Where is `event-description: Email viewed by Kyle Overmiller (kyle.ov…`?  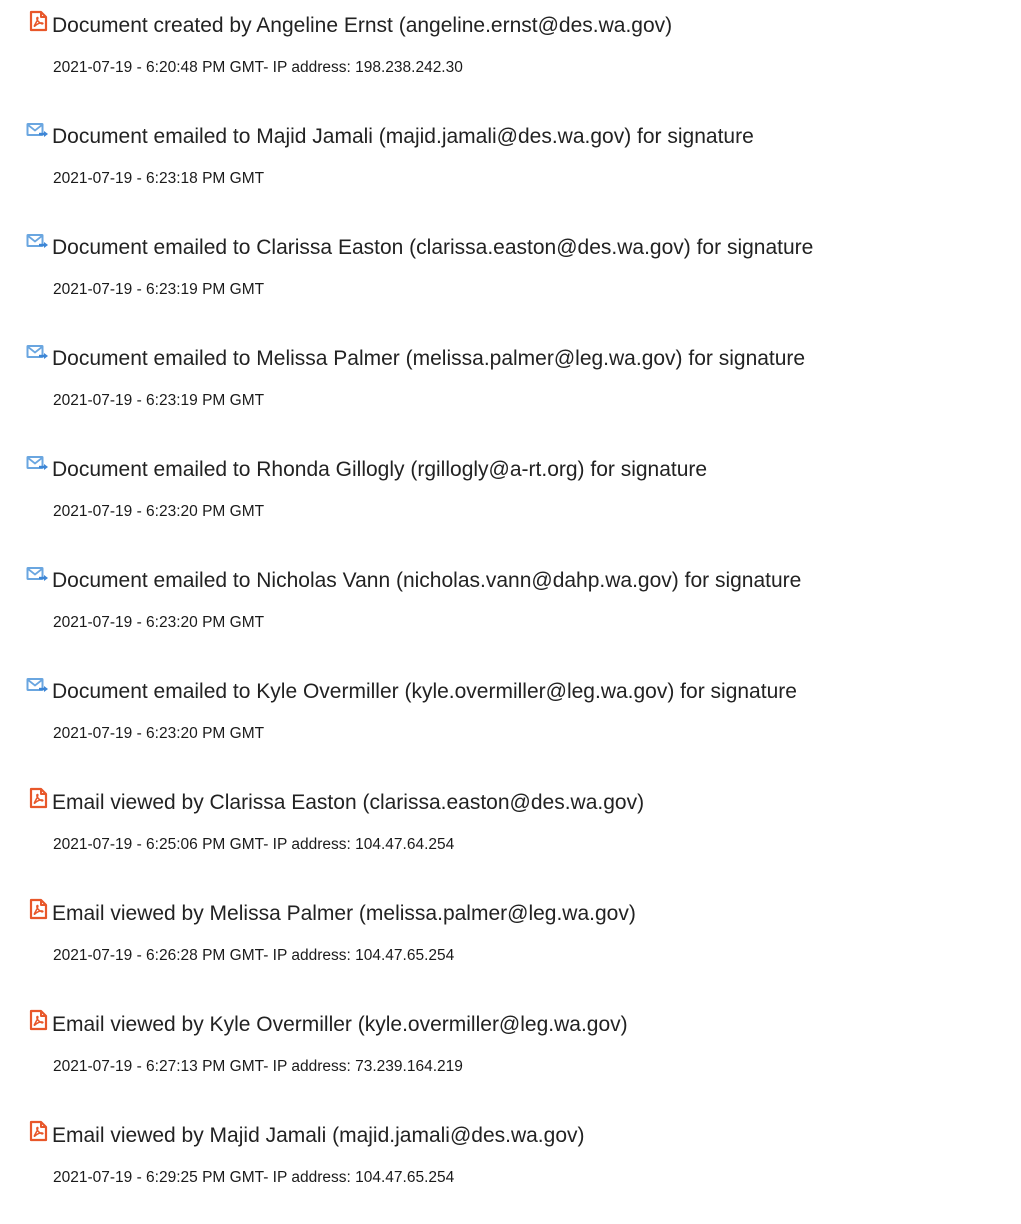 event-description: Email viewed by Kyle Overmiller (kyle.ov… is located at coordinates (340, 1024).